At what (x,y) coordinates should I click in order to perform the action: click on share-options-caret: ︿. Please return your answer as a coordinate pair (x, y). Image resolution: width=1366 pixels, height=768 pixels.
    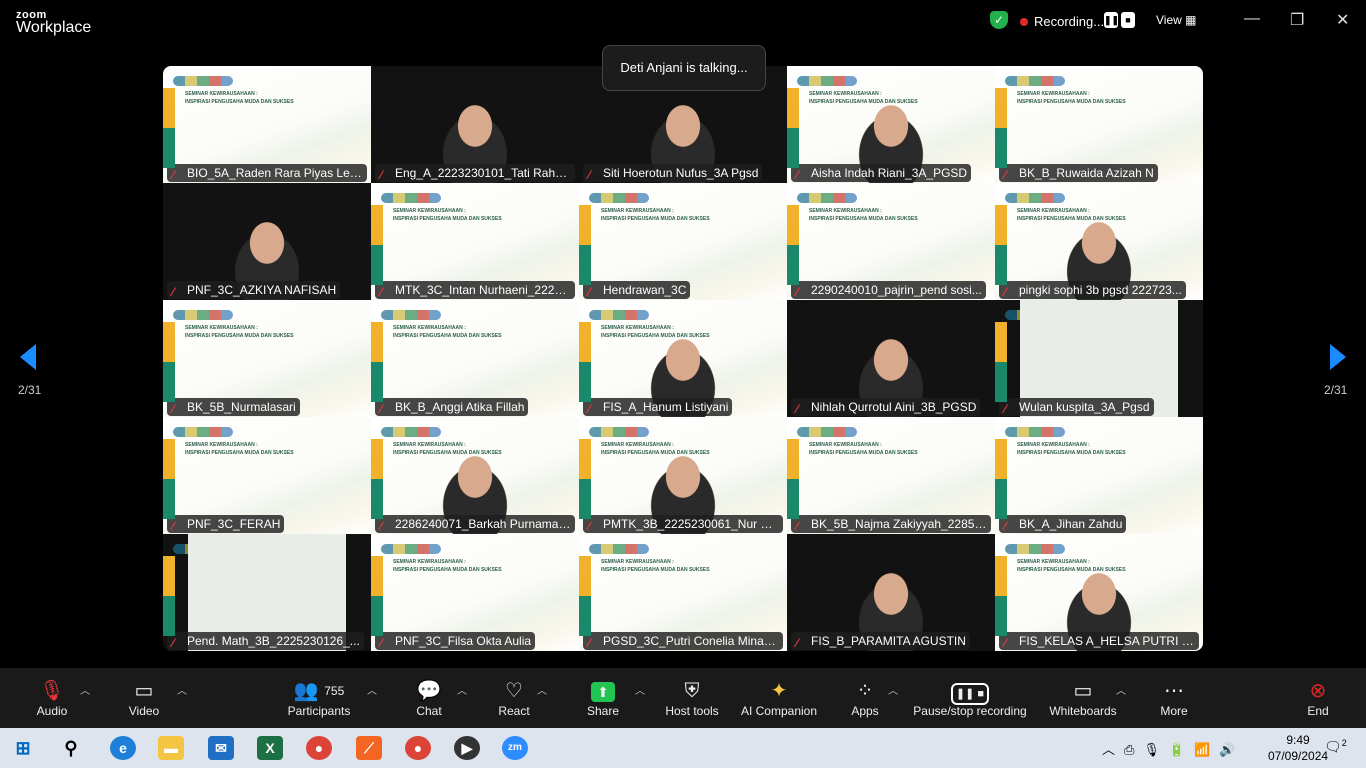
    Looking at the image, I should click on (640, 689).